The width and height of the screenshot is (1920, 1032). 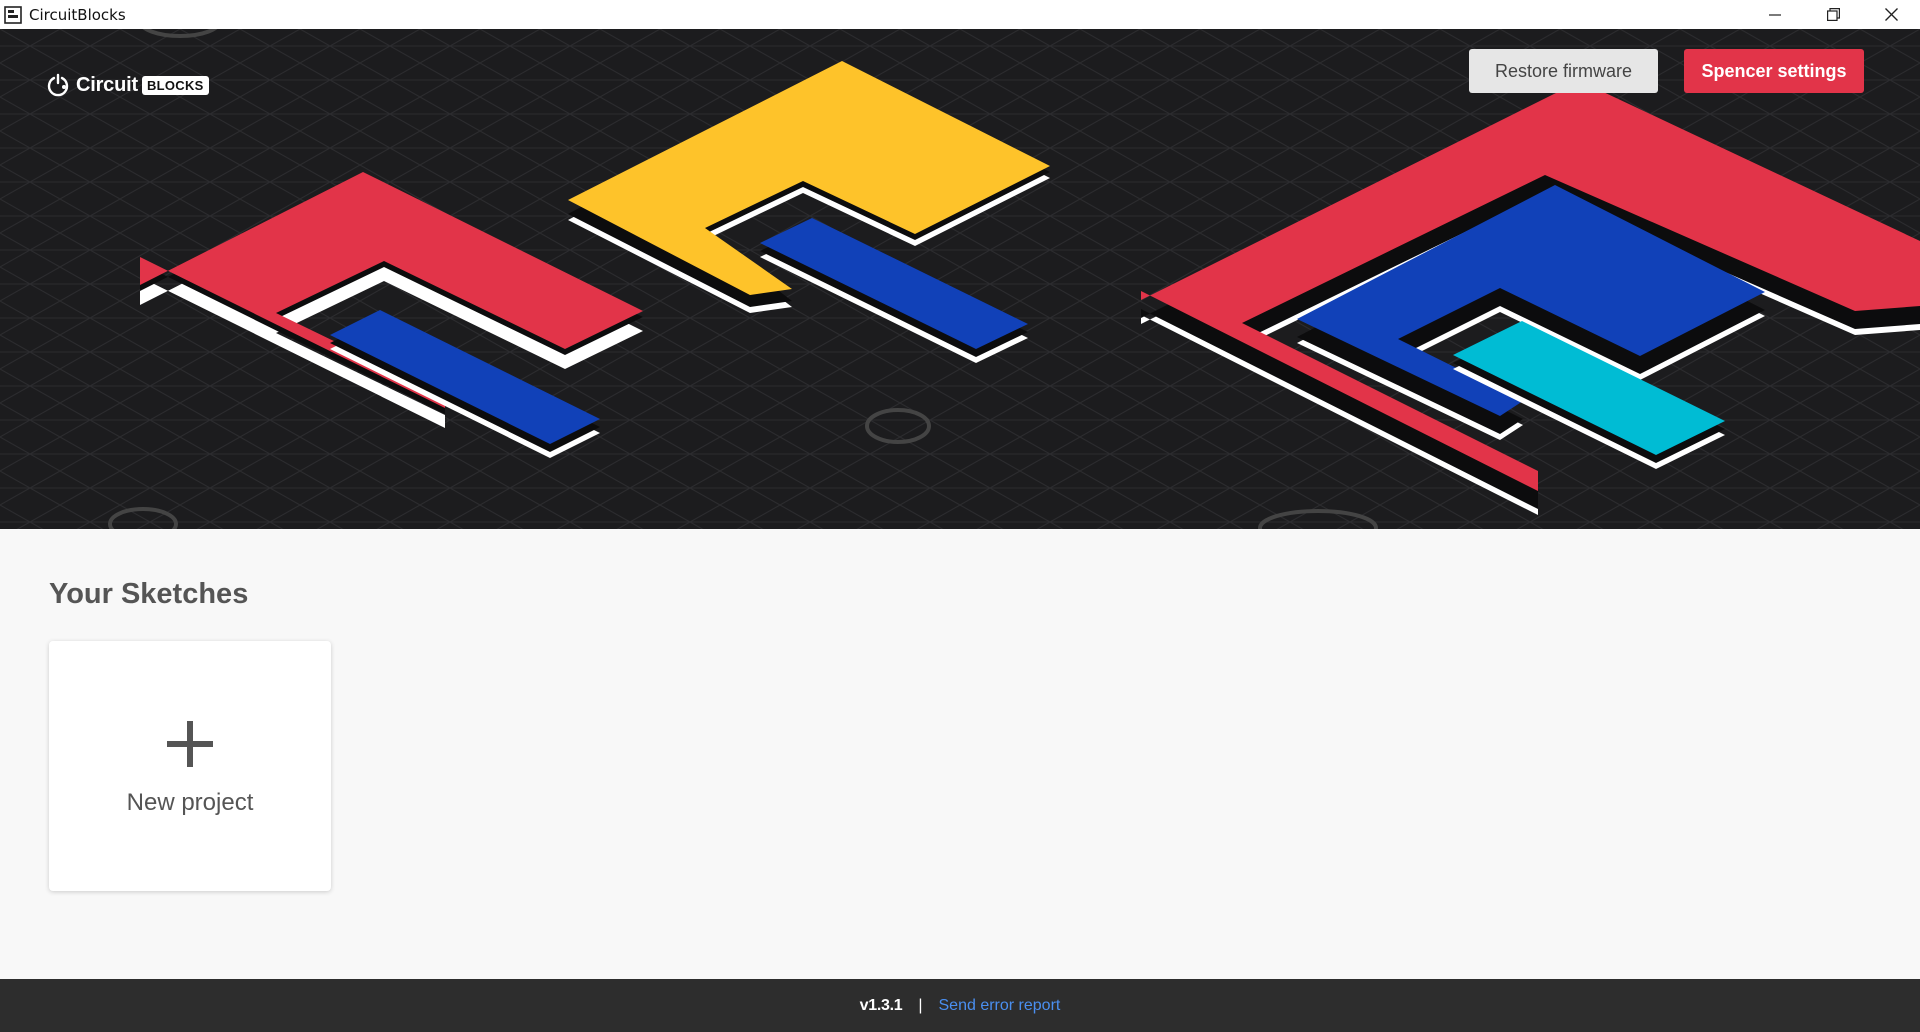 What do you see at coordinates (13, 15) in the screenshot?
I see `app-icon` at bounding box center [13, 15].